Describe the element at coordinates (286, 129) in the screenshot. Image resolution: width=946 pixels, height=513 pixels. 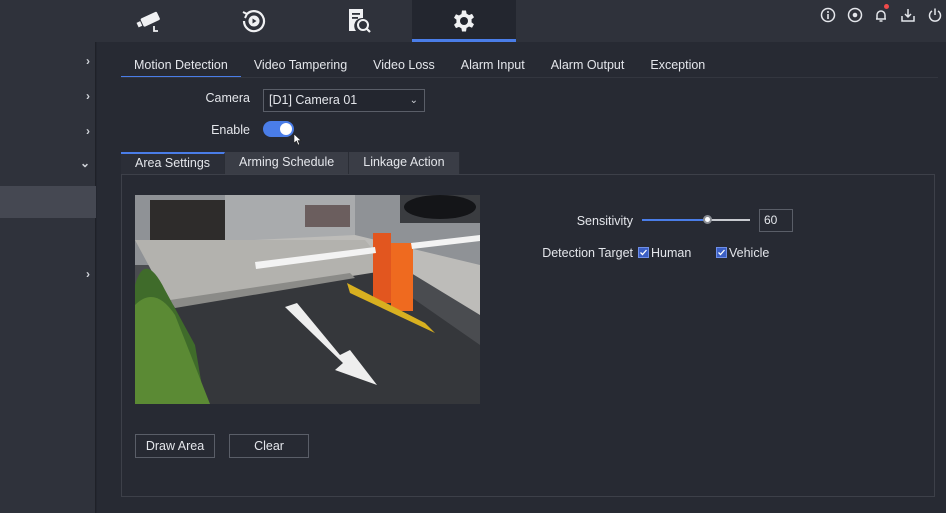
I see `toggle-knob` at that location.